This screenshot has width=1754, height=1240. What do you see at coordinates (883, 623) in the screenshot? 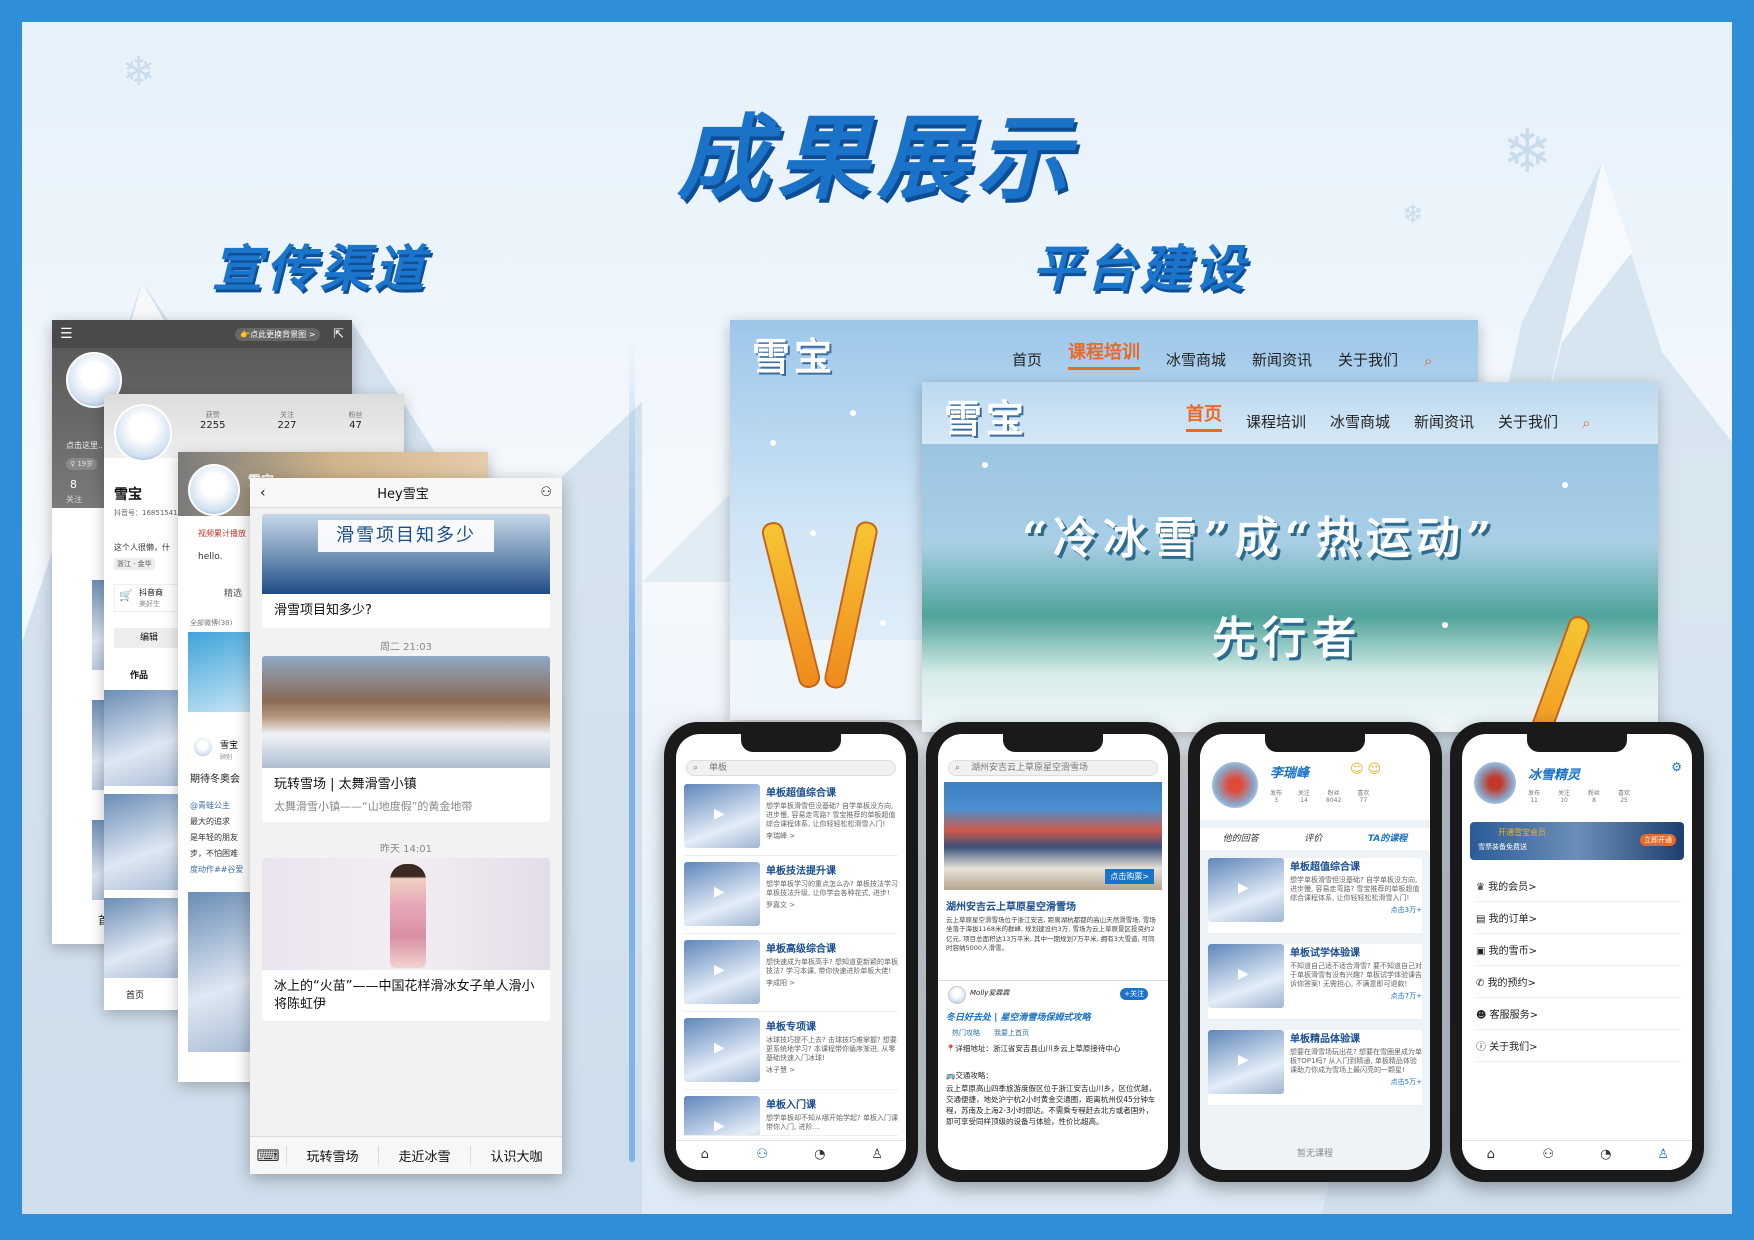
I see `snowflake` at bounding box center [883, 623].